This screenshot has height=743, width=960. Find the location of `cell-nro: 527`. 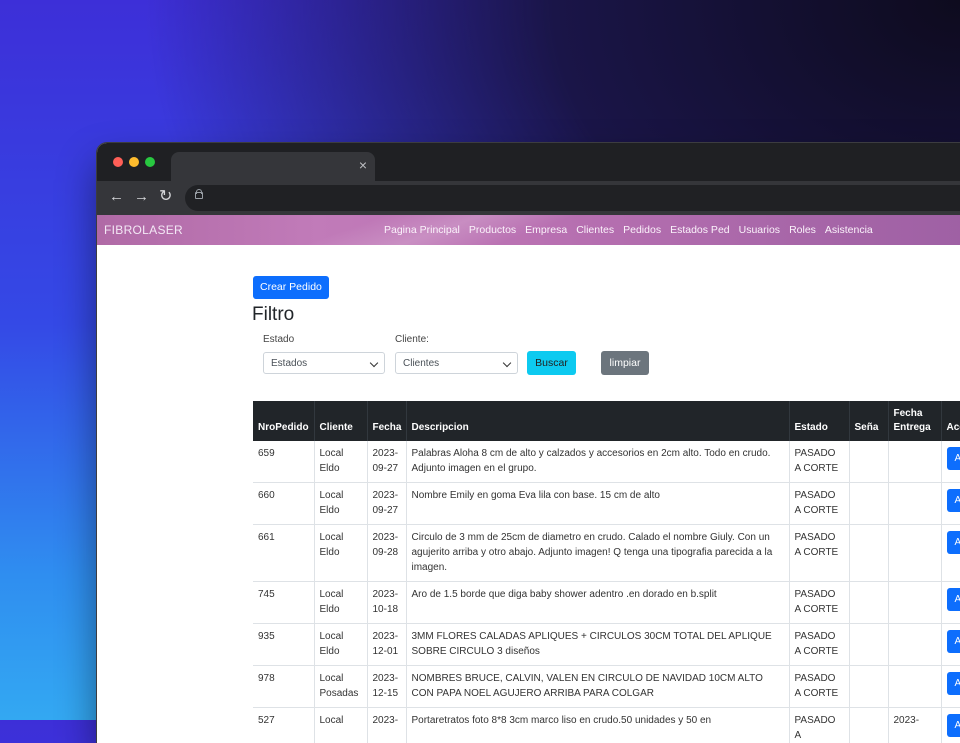

cell-nro: 527 is located at coordinates (283, 725).